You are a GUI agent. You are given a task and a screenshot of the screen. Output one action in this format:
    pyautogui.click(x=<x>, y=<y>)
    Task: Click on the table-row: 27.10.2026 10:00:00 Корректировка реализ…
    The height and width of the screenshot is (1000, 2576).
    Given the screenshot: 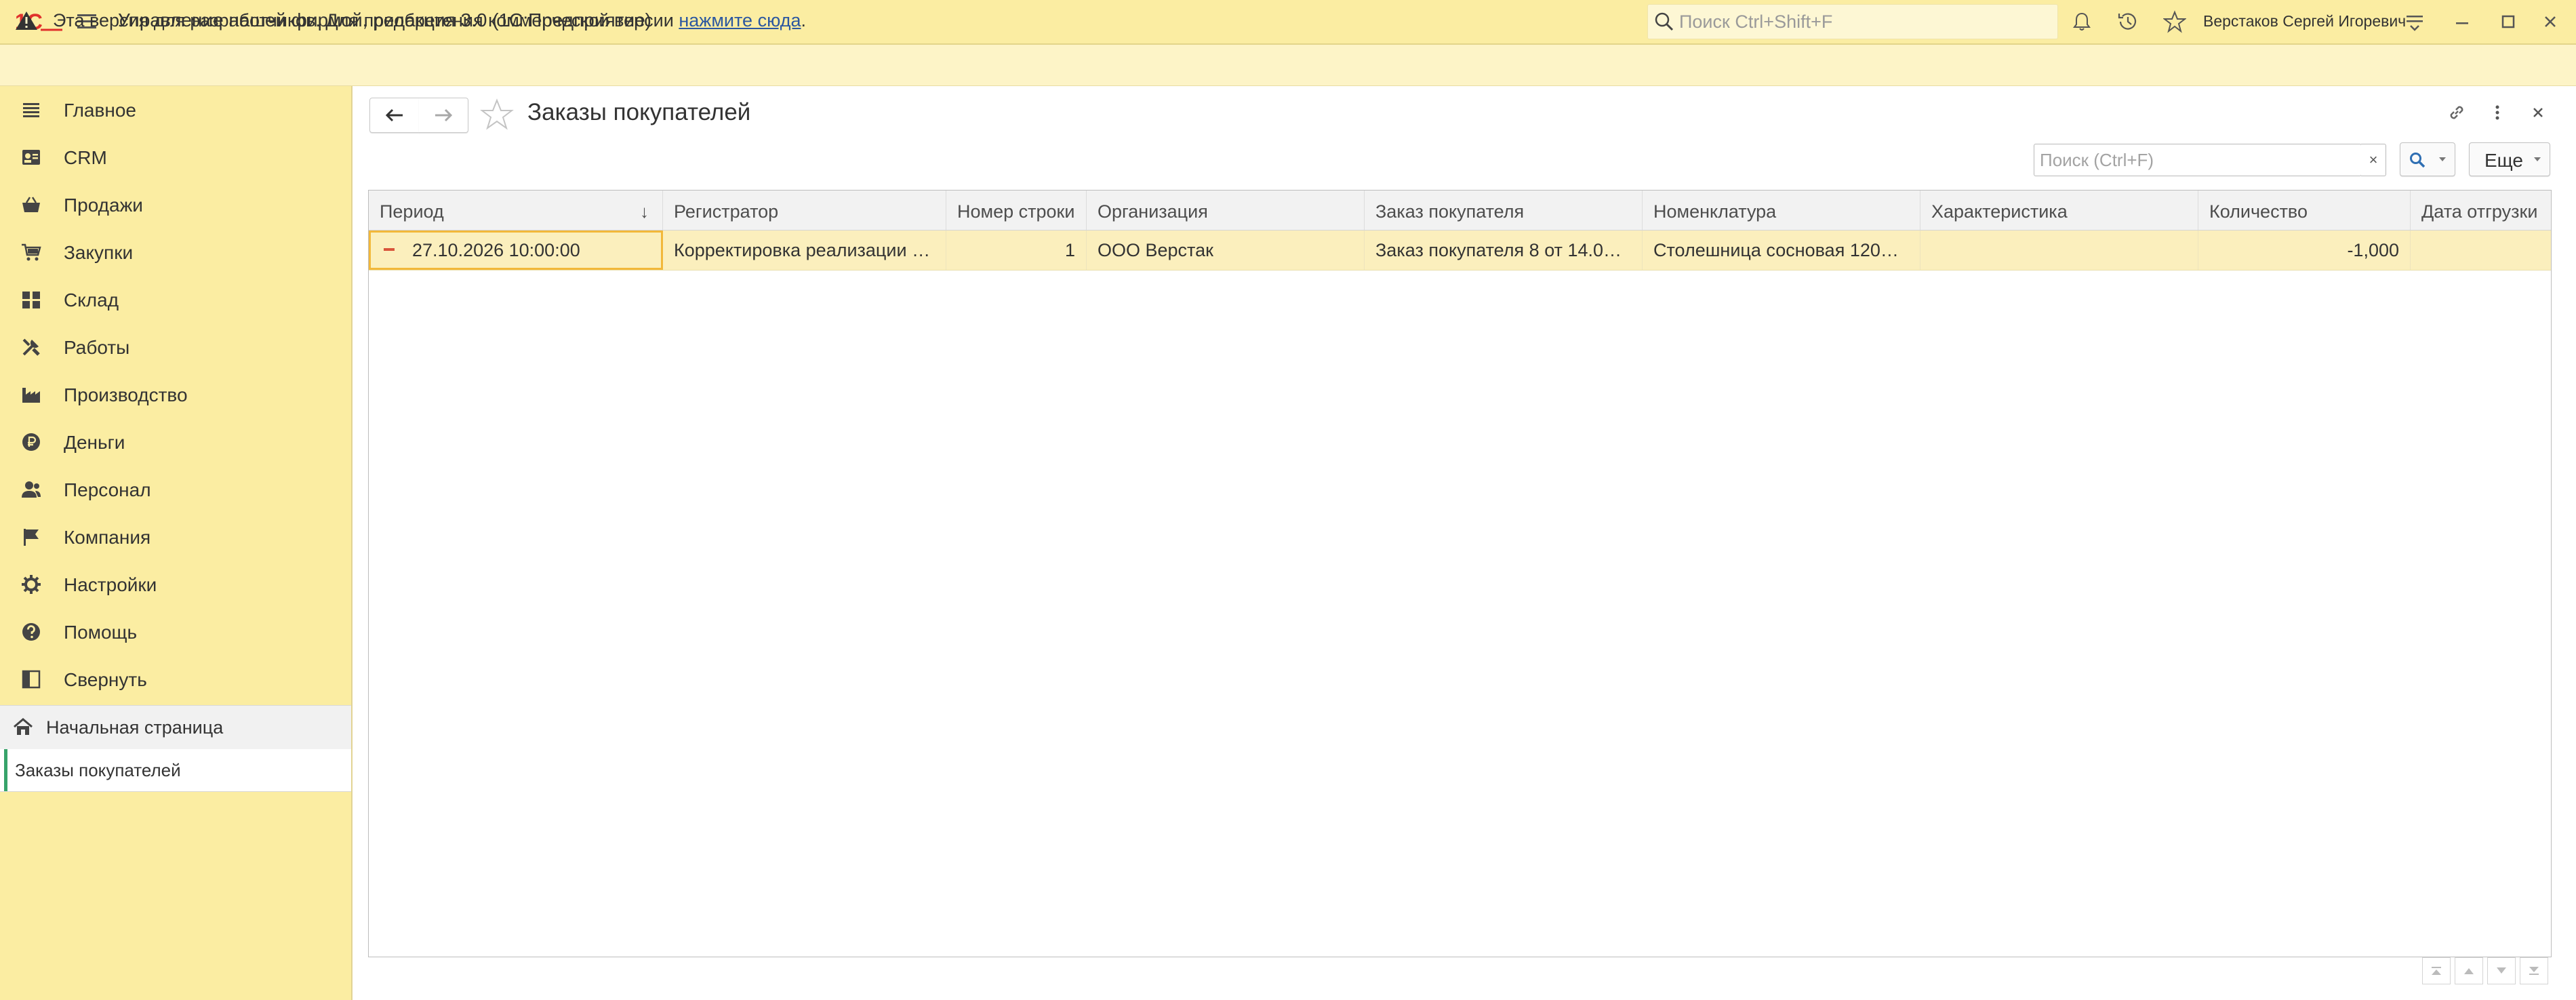 What is the action you would take?
    pyautogui.click(x=1460, y=251)
    